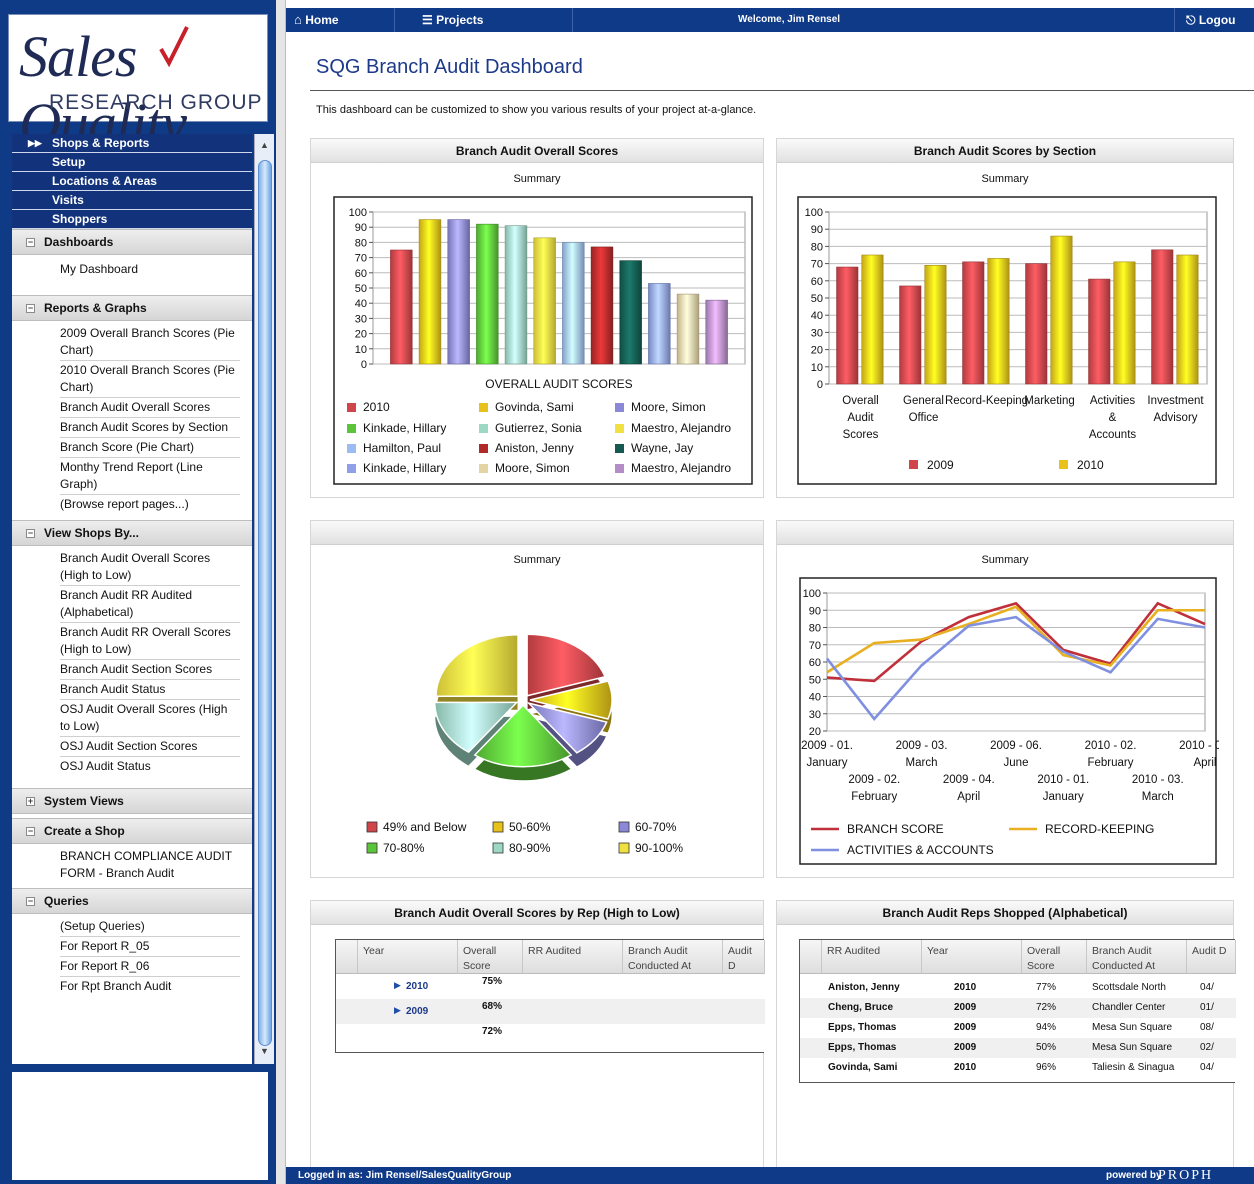  What do you see at coordinates (874, 780) in the screenshot?
I see `x-tick-label-line: 2009 - 02.` at bounding box center [874, 780].